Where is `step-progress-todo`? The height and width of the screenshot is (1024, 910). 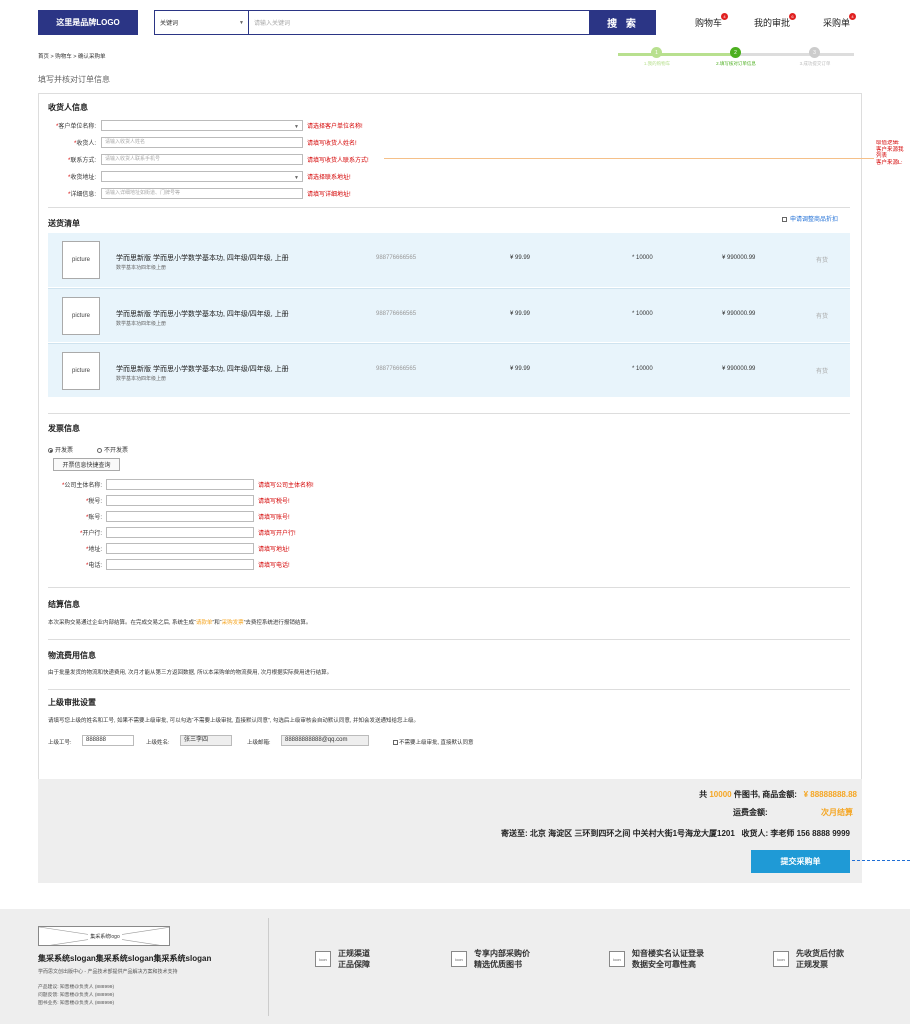 step-progress-todo is located at coordinates (795, 54).